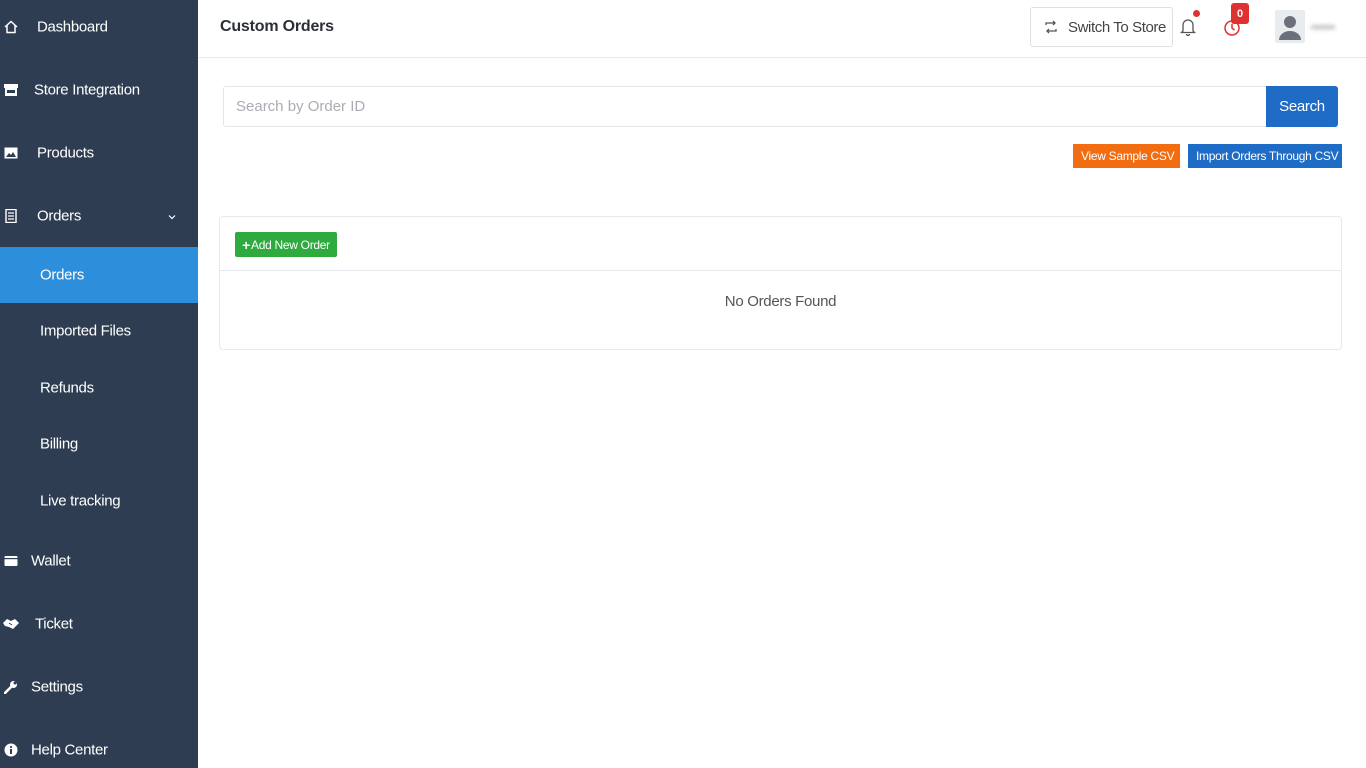 The height and width of the screenshot is (768, 1366). I want to click on add-new-order-button: + Add New Order, so click(286, 244).